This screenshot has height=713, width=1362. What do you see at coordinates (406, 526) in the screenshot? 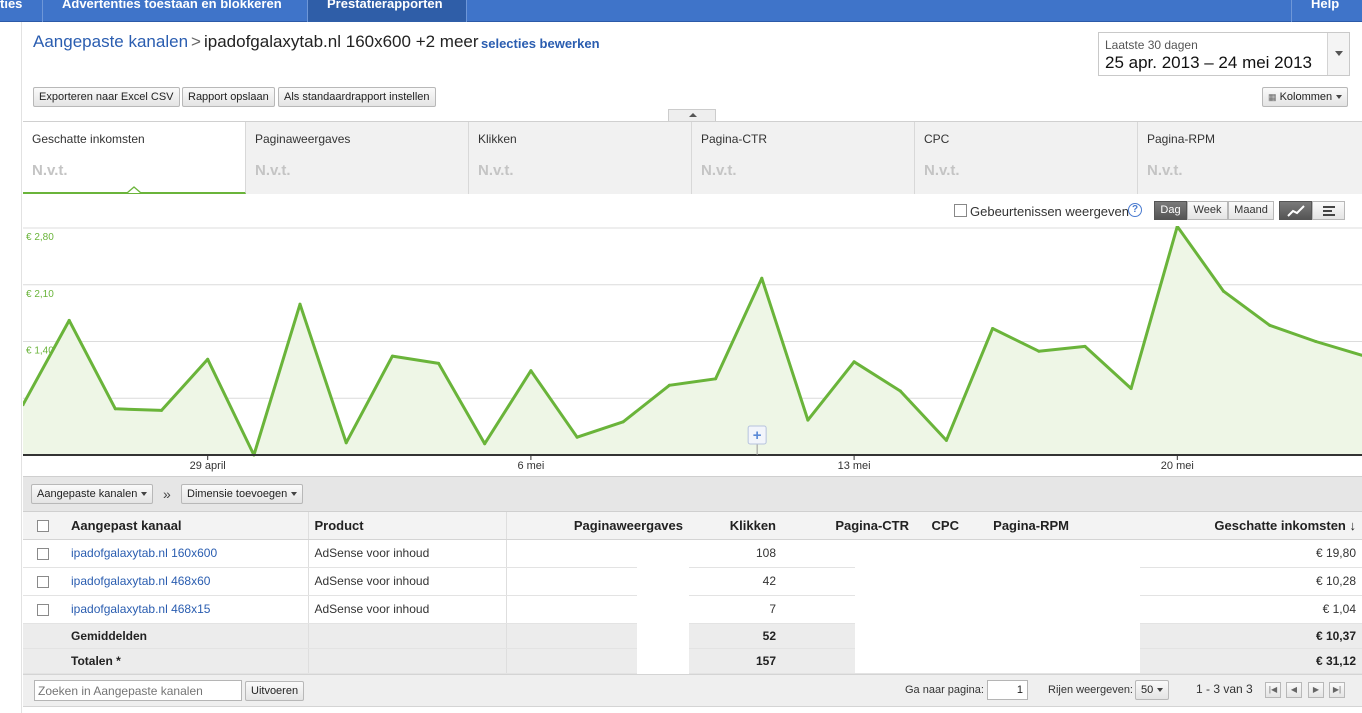
I see `column-header-product: Product` at bounding box center [406, 526].